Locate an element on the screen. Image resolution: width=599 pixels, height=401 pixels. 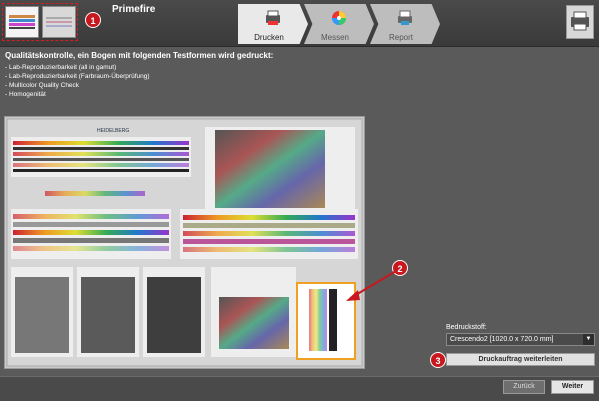
step-label: Report is located at coordinates (400, 37).